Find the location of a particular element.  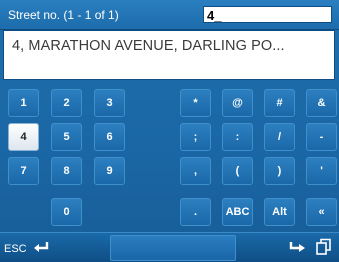

key-8: 8 is located at coordinates (66, 171).